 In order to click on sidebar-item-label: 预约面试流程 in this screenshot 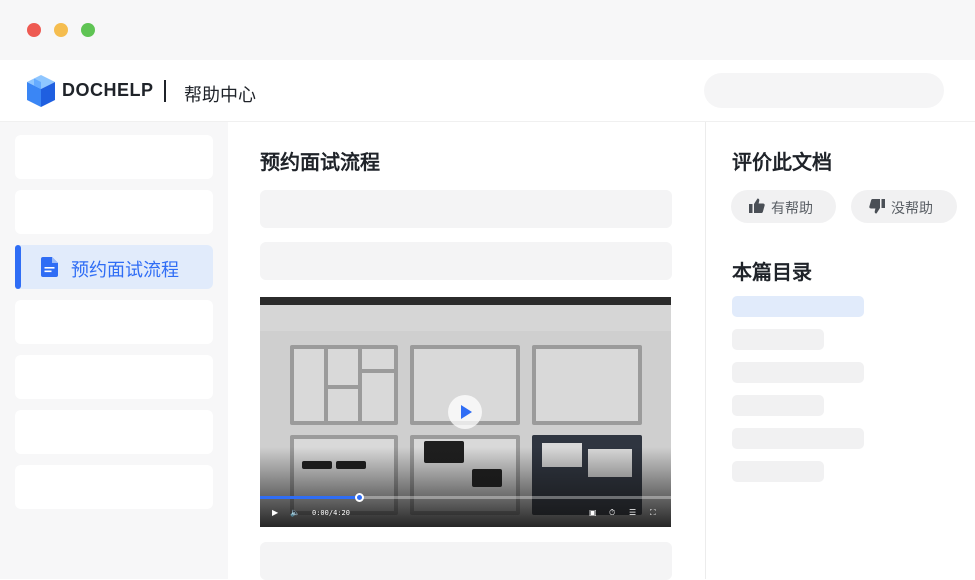, I will do `click(125, 270)`.